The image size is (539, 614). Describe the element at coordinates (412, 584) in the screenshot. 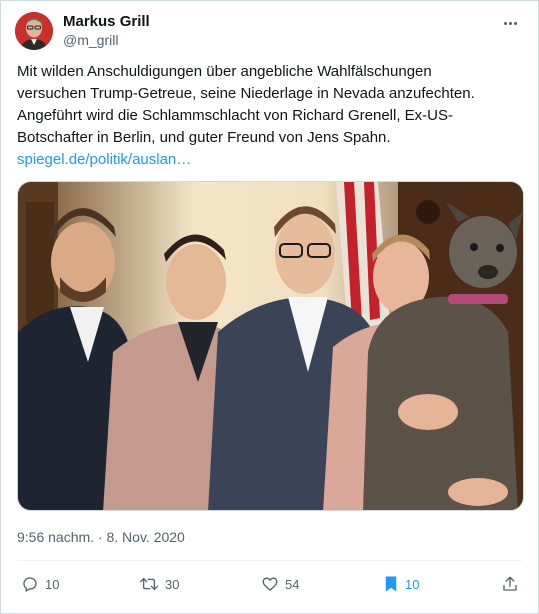

I see `bookmark-count: 10` at that location.